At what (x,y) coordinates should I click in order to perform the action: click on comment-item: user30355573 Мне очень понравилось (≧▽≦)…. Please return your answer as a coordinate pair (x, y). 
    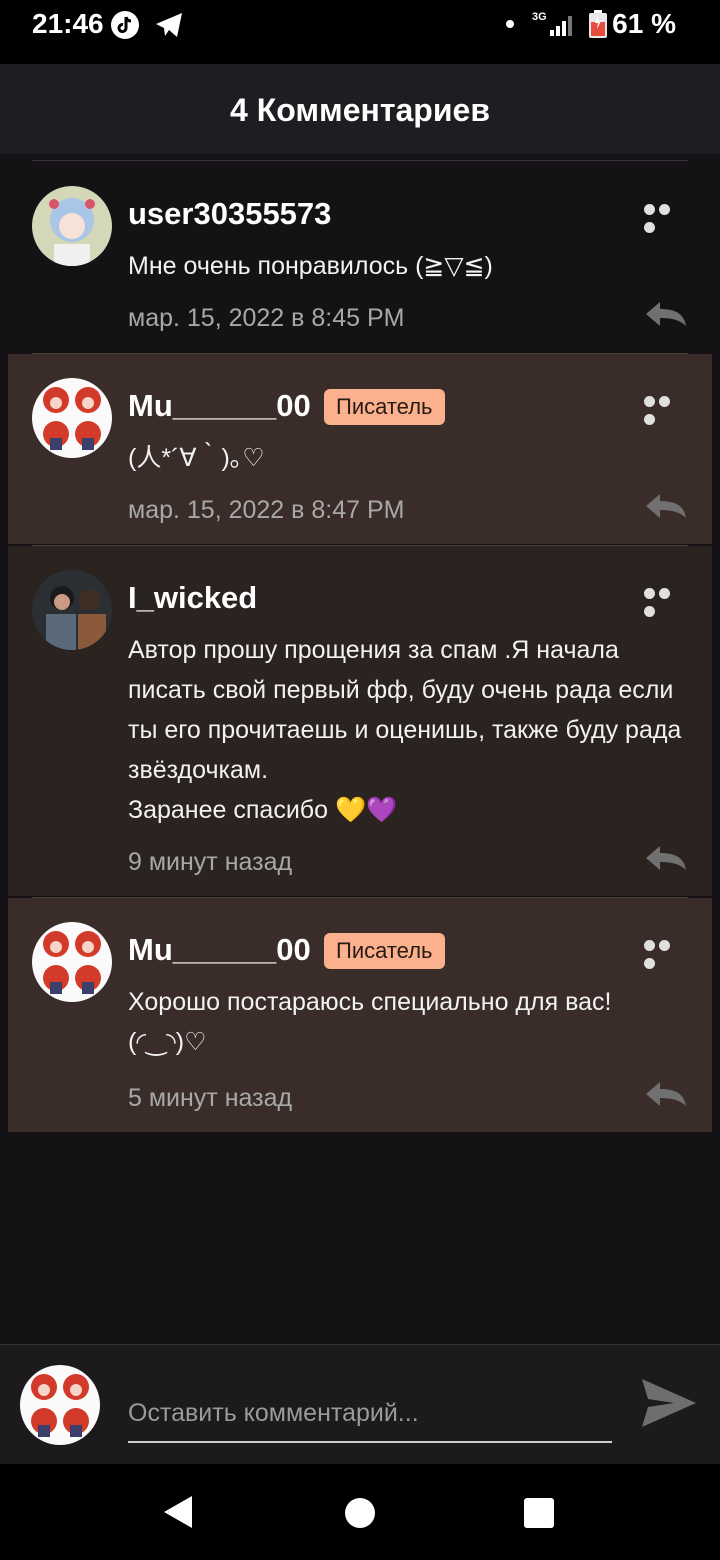
    Looking at the image, I should click on (360, 257).